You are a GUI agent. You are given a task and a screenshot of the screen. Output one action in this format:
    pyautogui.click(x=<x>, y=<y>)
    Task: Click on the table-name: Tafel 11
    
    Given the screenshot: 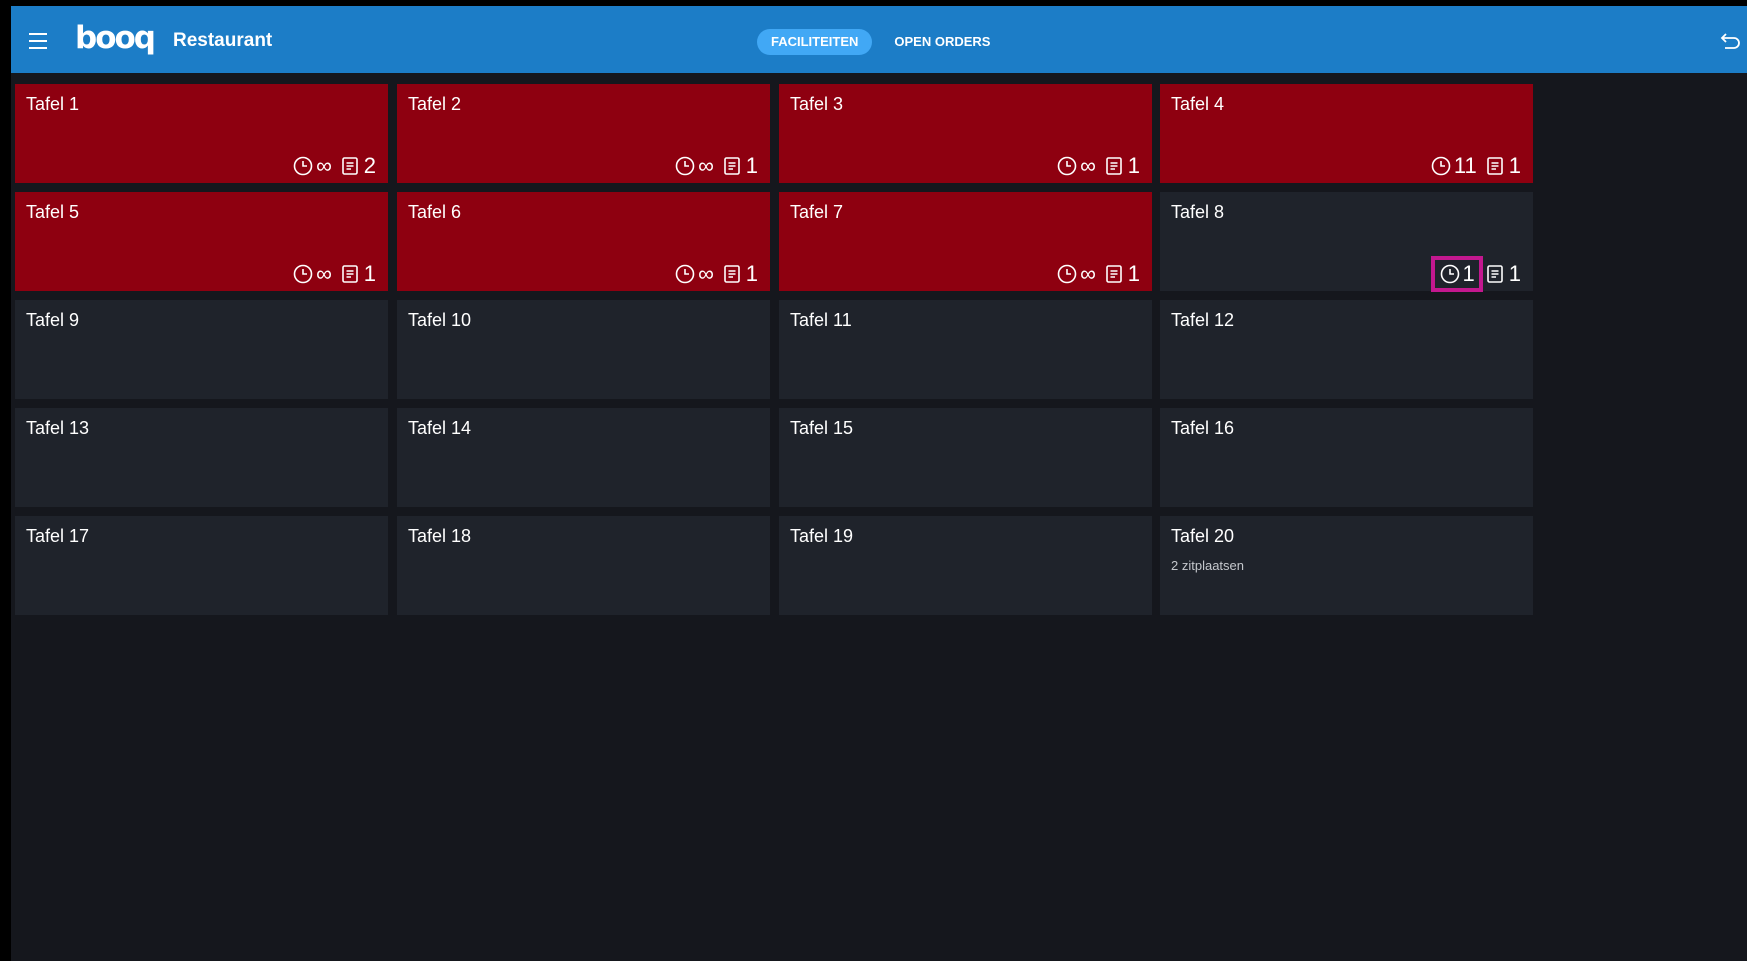 What is the action you would take?
    pyautogui.click(x=821, y=320)
    